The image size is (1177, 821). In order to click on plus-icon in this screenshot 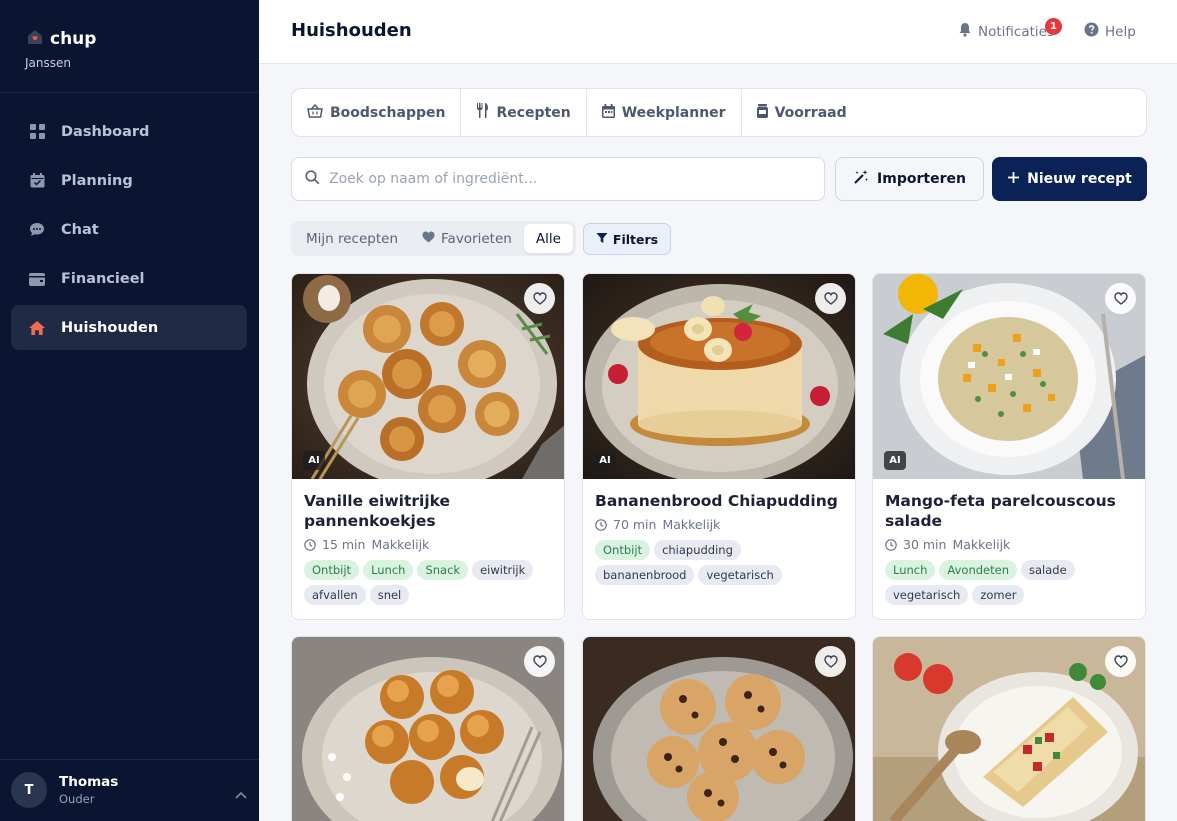, I will do `click(1013, 179)`.